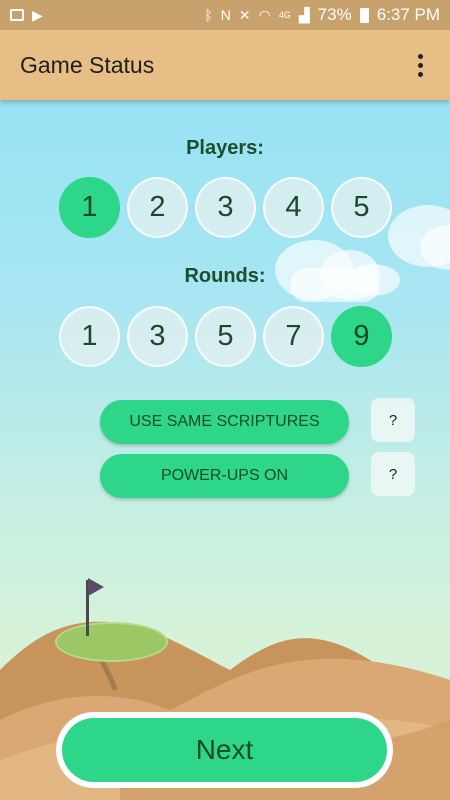  Describe the element at coordinates (364, 15) in the screenshot. I see `battery-icon` at that location.